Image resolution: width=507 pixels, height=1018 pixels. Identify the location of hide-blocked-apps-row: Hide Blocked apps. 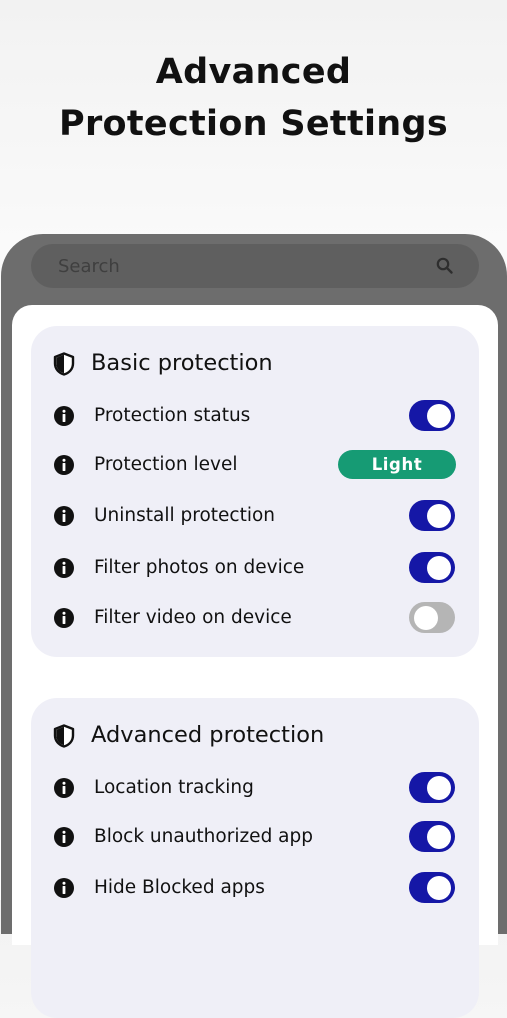
(255, 888).